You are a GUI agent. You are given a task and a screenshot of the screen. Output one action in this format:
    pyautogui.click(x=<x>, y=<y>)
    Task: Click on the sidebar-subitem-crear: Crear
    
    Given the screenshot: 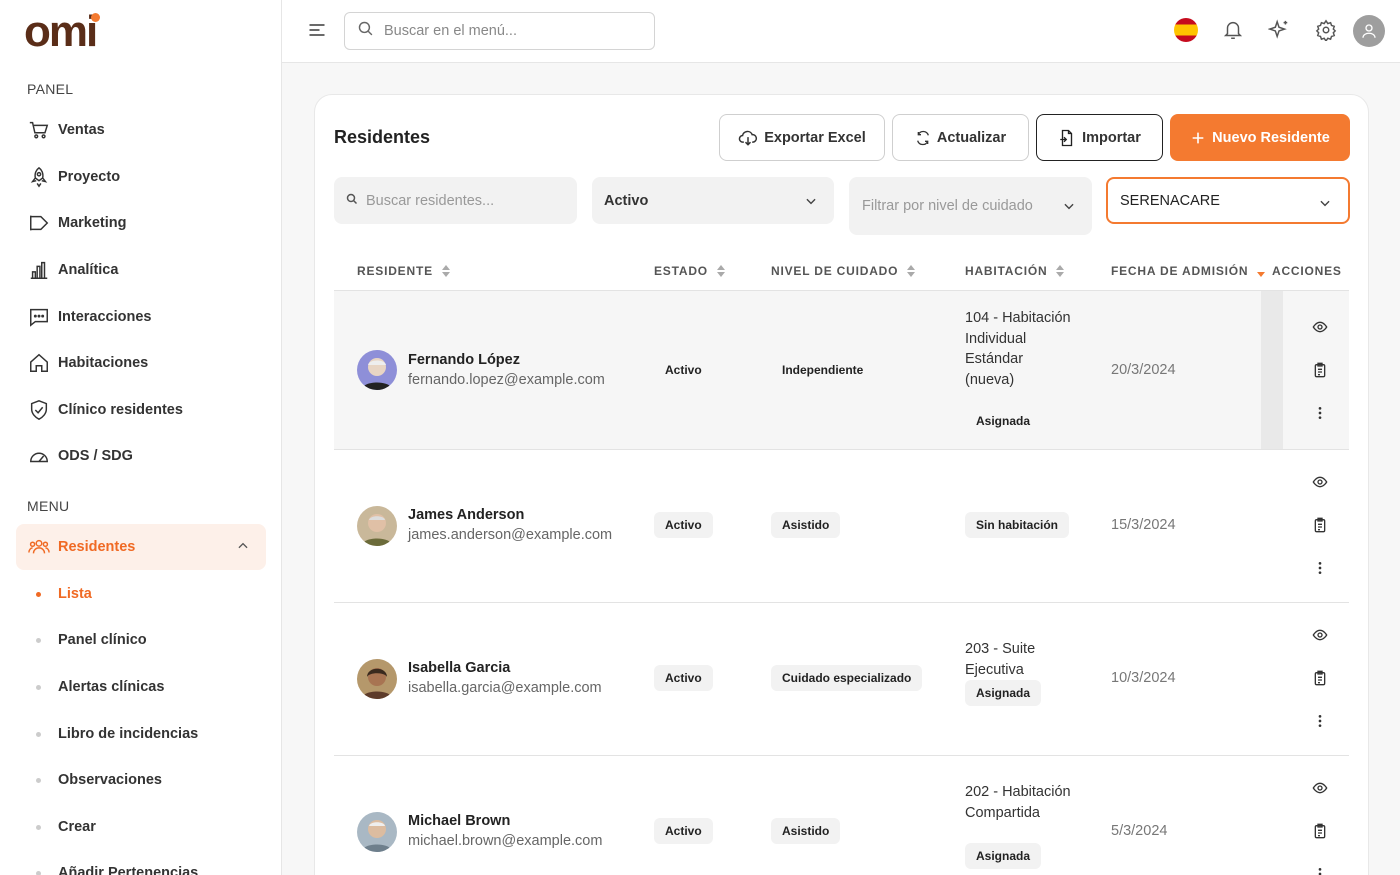 What is the action you would take?
    pyautogui.click(x=141, y=827)
    